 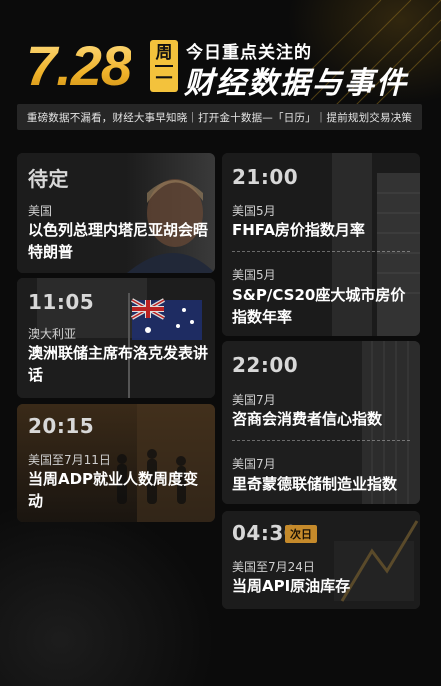 I want to click on event-time: 待定, so click(x=48, y=179).